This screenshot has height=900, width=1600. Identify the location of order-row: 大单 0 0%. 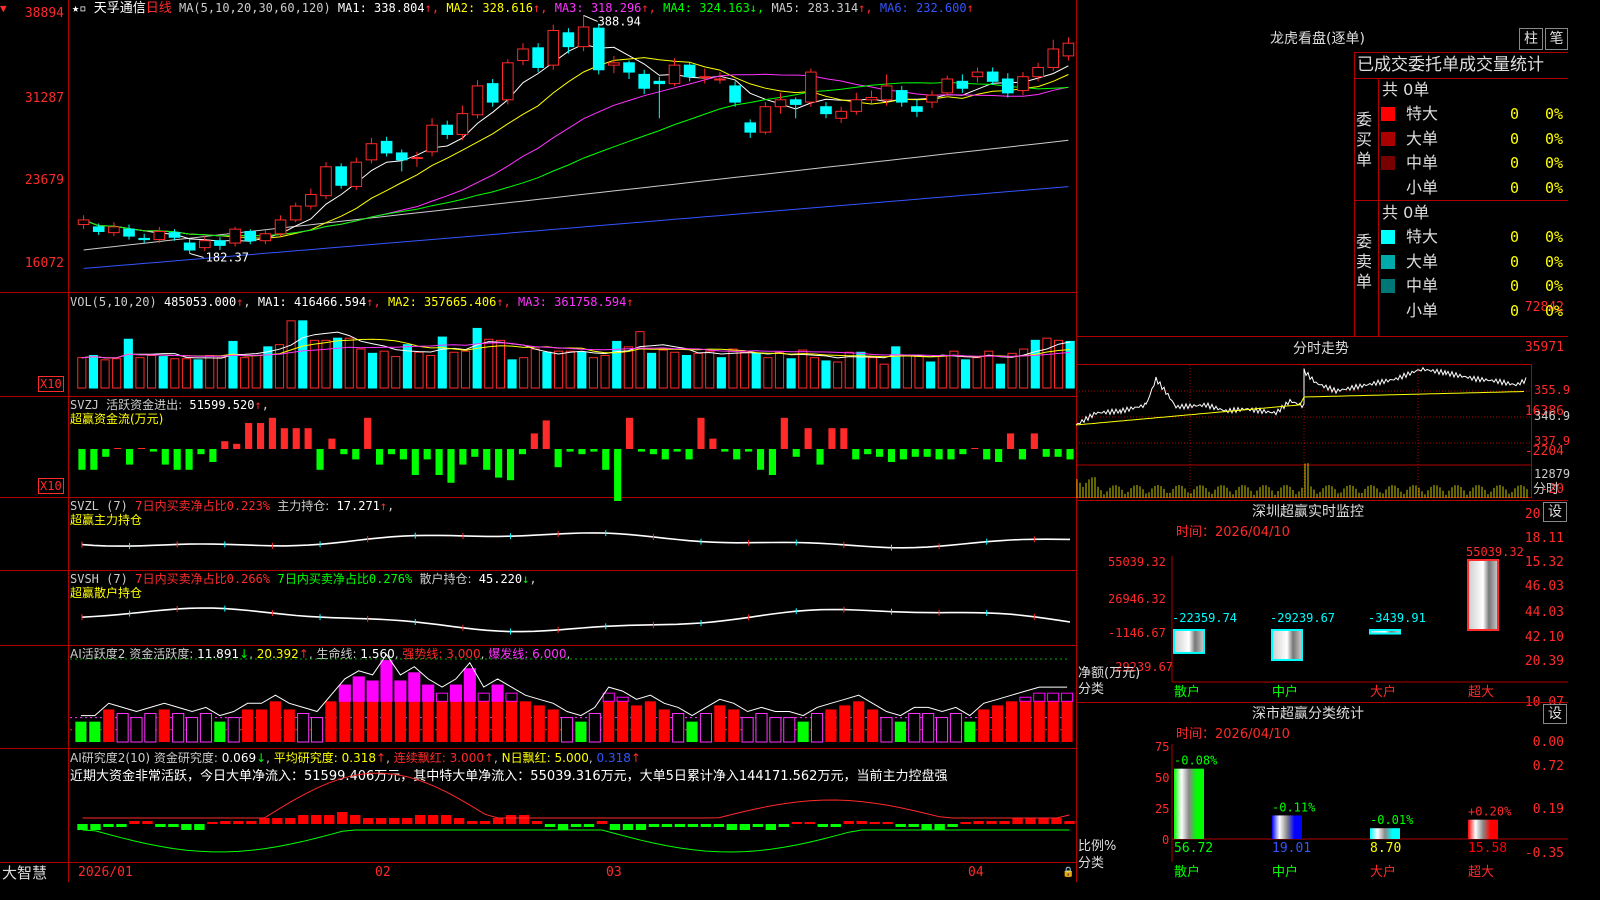
(1474, 139).